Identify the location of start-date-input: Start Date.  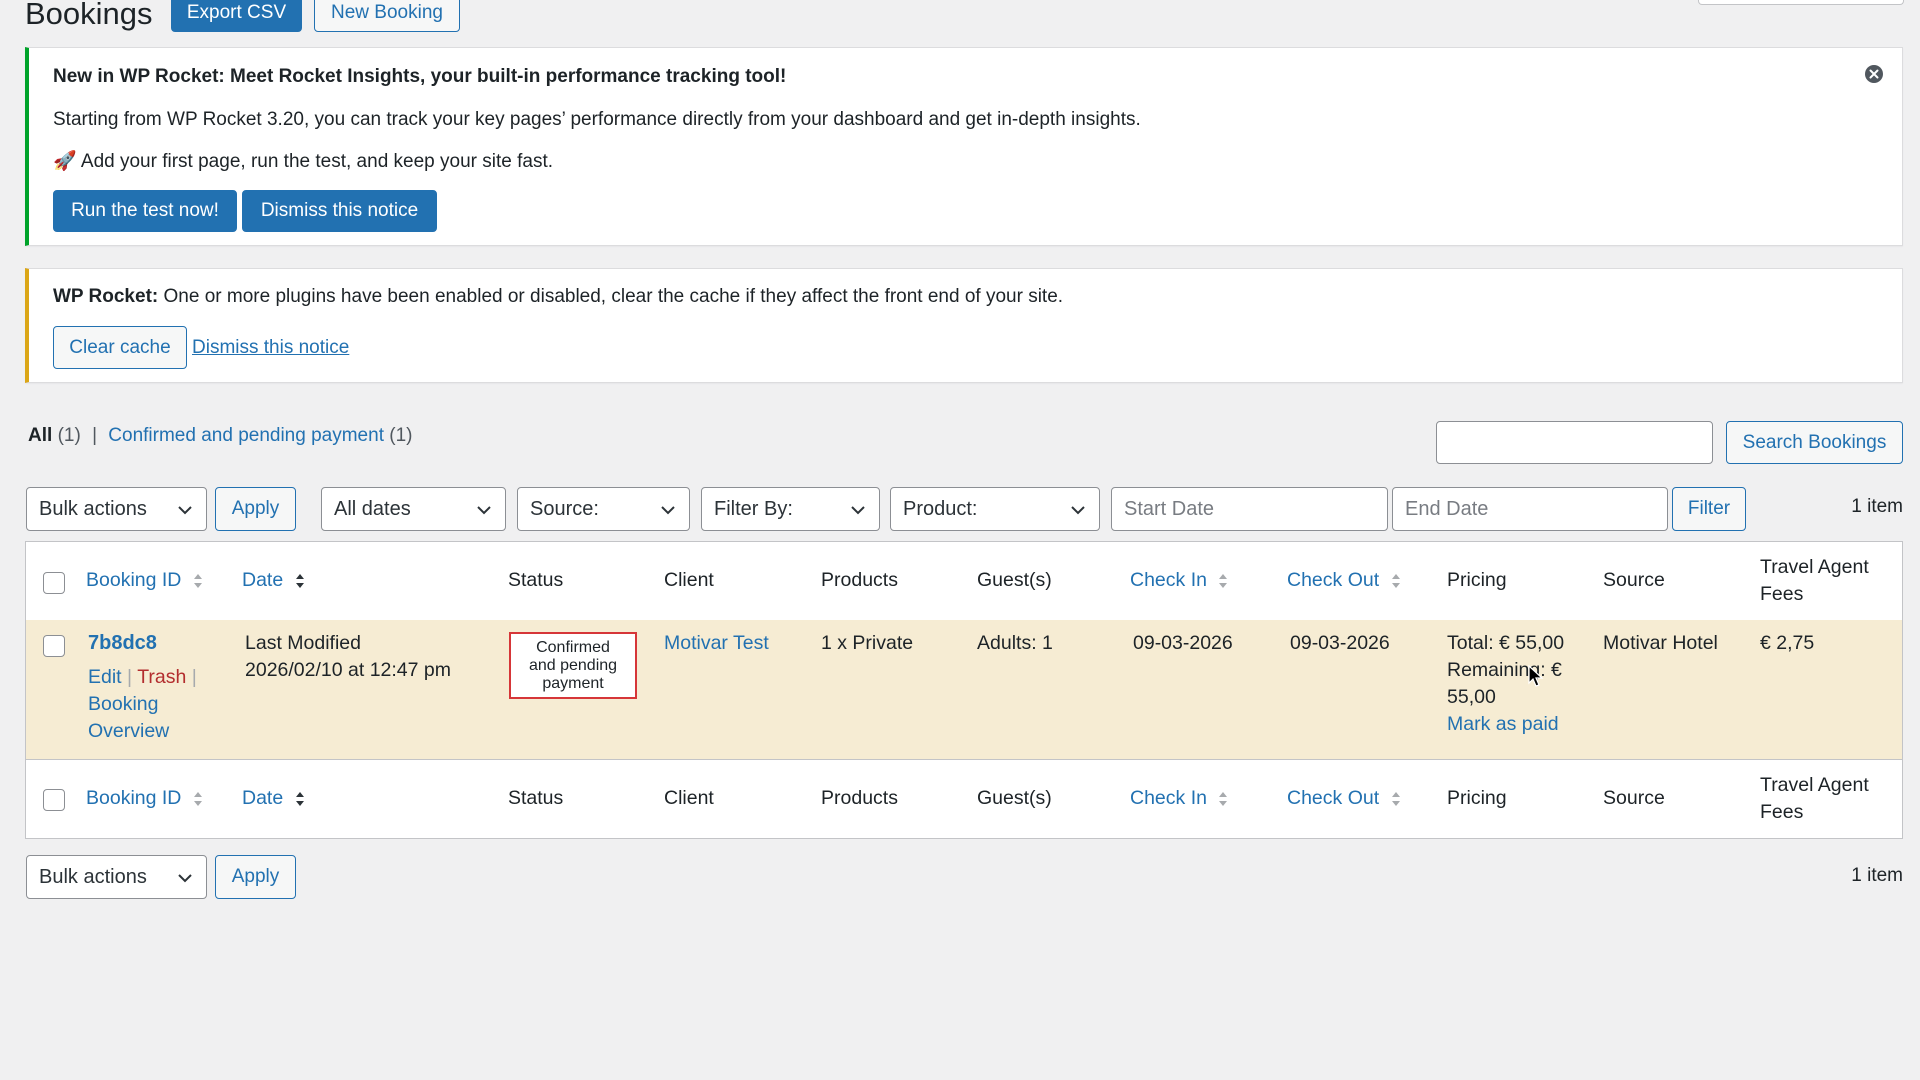
(1249, 509).